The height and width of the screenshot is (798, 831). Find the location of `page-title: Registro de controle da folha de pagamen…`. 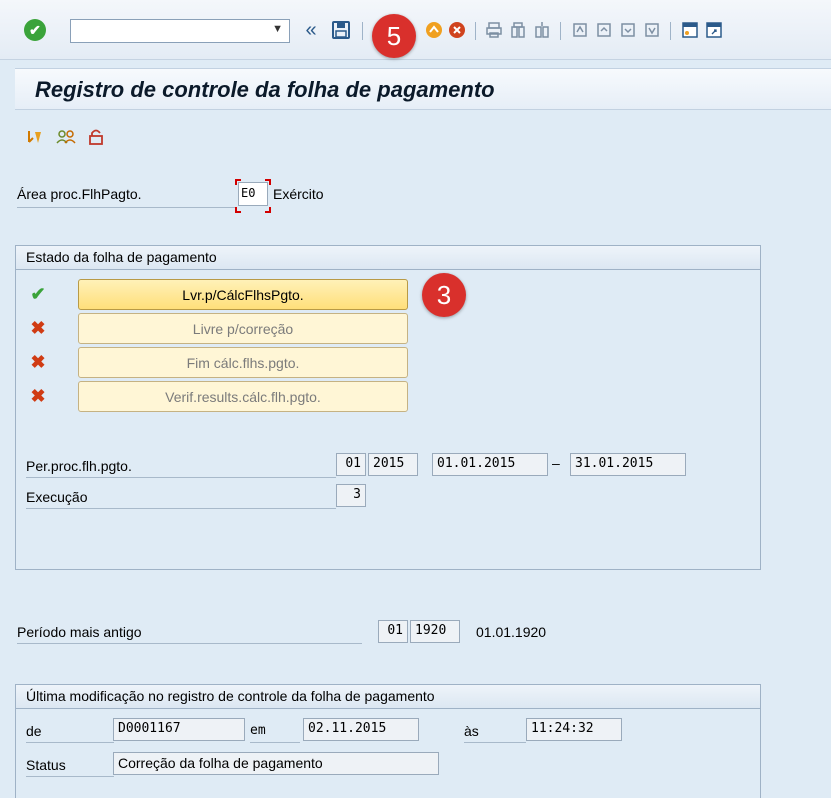

page-title: Registro de controle da folha de pagamen… is located at coordinates (265, 89).